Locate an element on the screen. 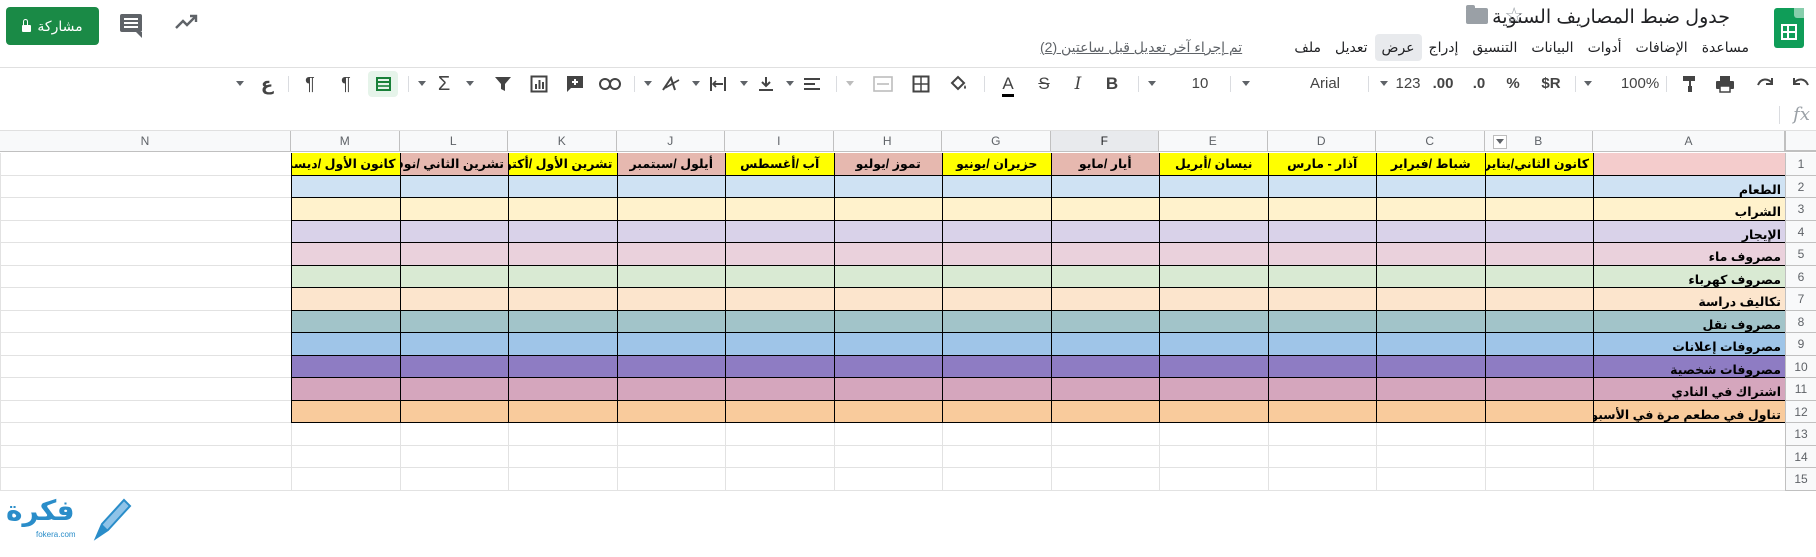  month-header-cell: حزيران /يونيو is located at coordinates (996, 164).